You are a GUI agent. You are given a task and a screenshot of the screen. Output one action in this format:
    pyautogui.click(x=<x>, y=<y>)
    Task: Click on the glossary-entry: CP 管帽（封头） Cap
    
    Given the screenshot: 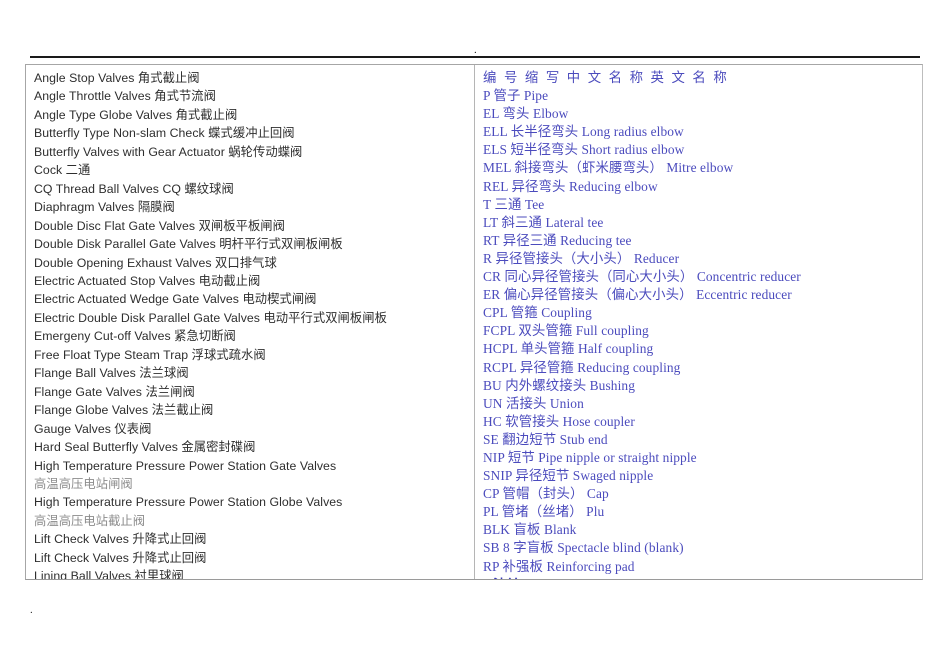 What is the action you would take?
    pyautogui.click(x=546, y=494)
    